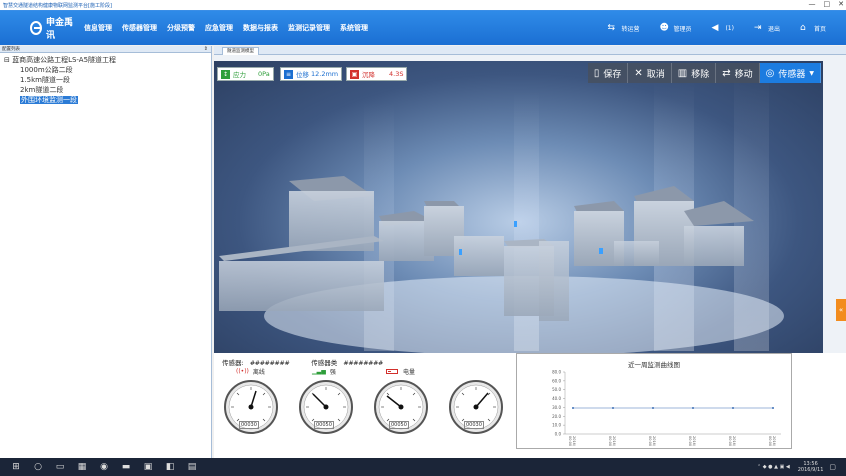 This screenshot has width=846, height=476. Describe the element at coordinates (311, 74) in the screenshot. I see `displacement-sensor-box: ≡ 位移 12.2mm` at that location.